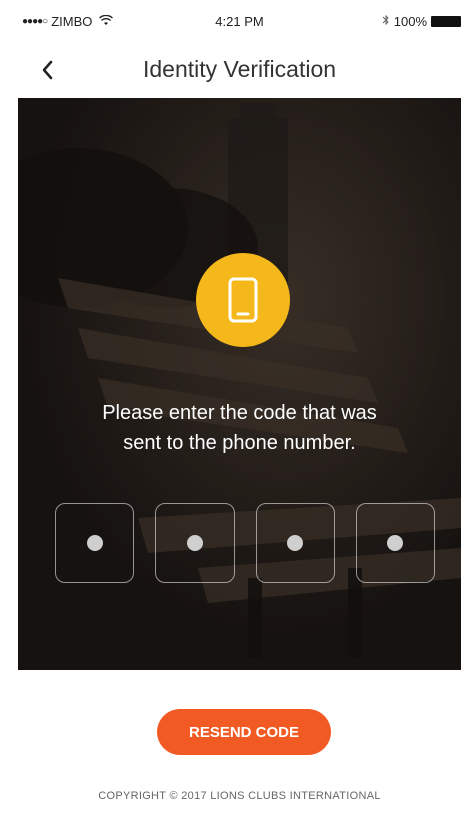 The height and width of the screenshot is (820, 461). Describe the element at coordinates (9, 410) in the screenshot. I see `left-margin` at that location.